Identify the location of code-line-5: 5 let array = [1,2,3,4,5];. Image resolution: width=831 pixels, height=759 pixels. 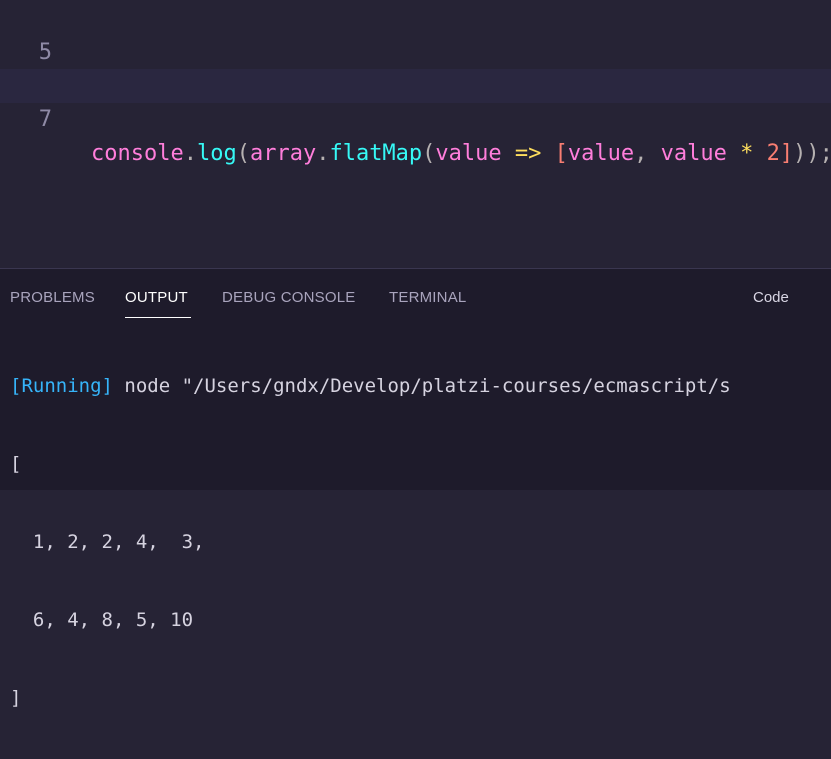
(415, 50).